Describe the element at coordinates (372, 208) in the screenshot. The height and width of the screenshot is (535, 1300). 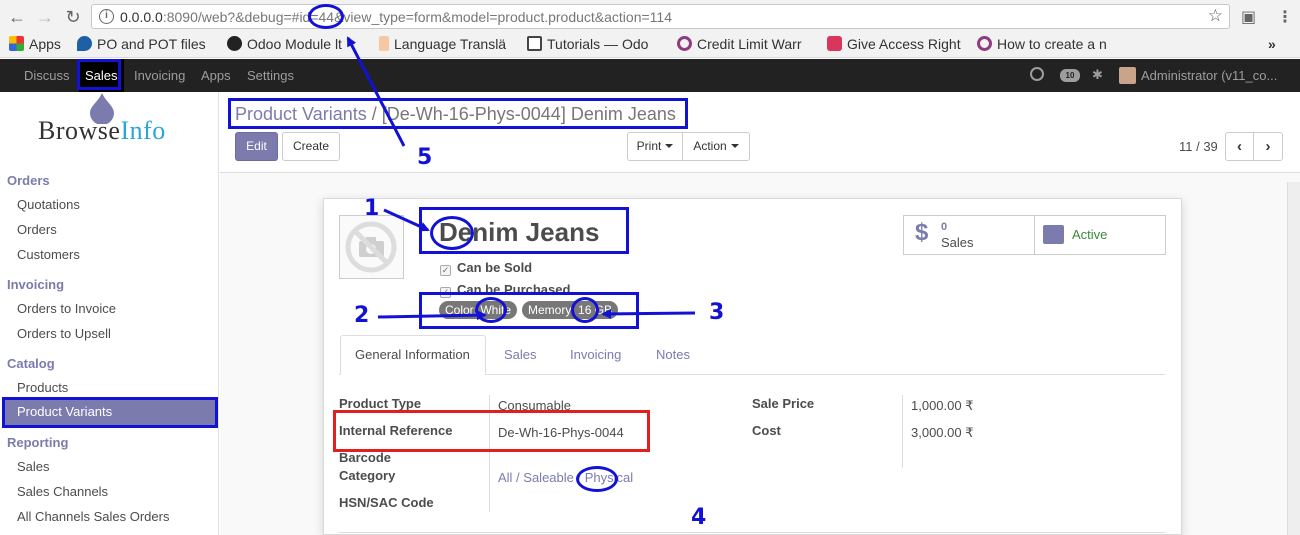
I see `annotation-number-1: 1` at that location.